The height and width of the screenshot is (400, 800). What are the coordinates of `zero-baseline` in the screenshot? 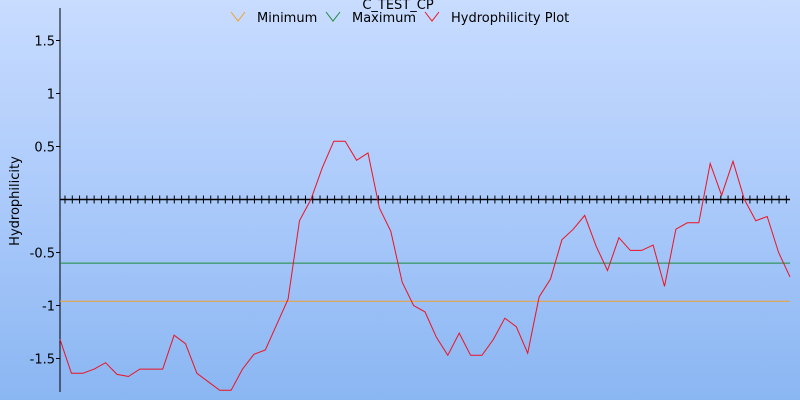 It's located at (425, 199).